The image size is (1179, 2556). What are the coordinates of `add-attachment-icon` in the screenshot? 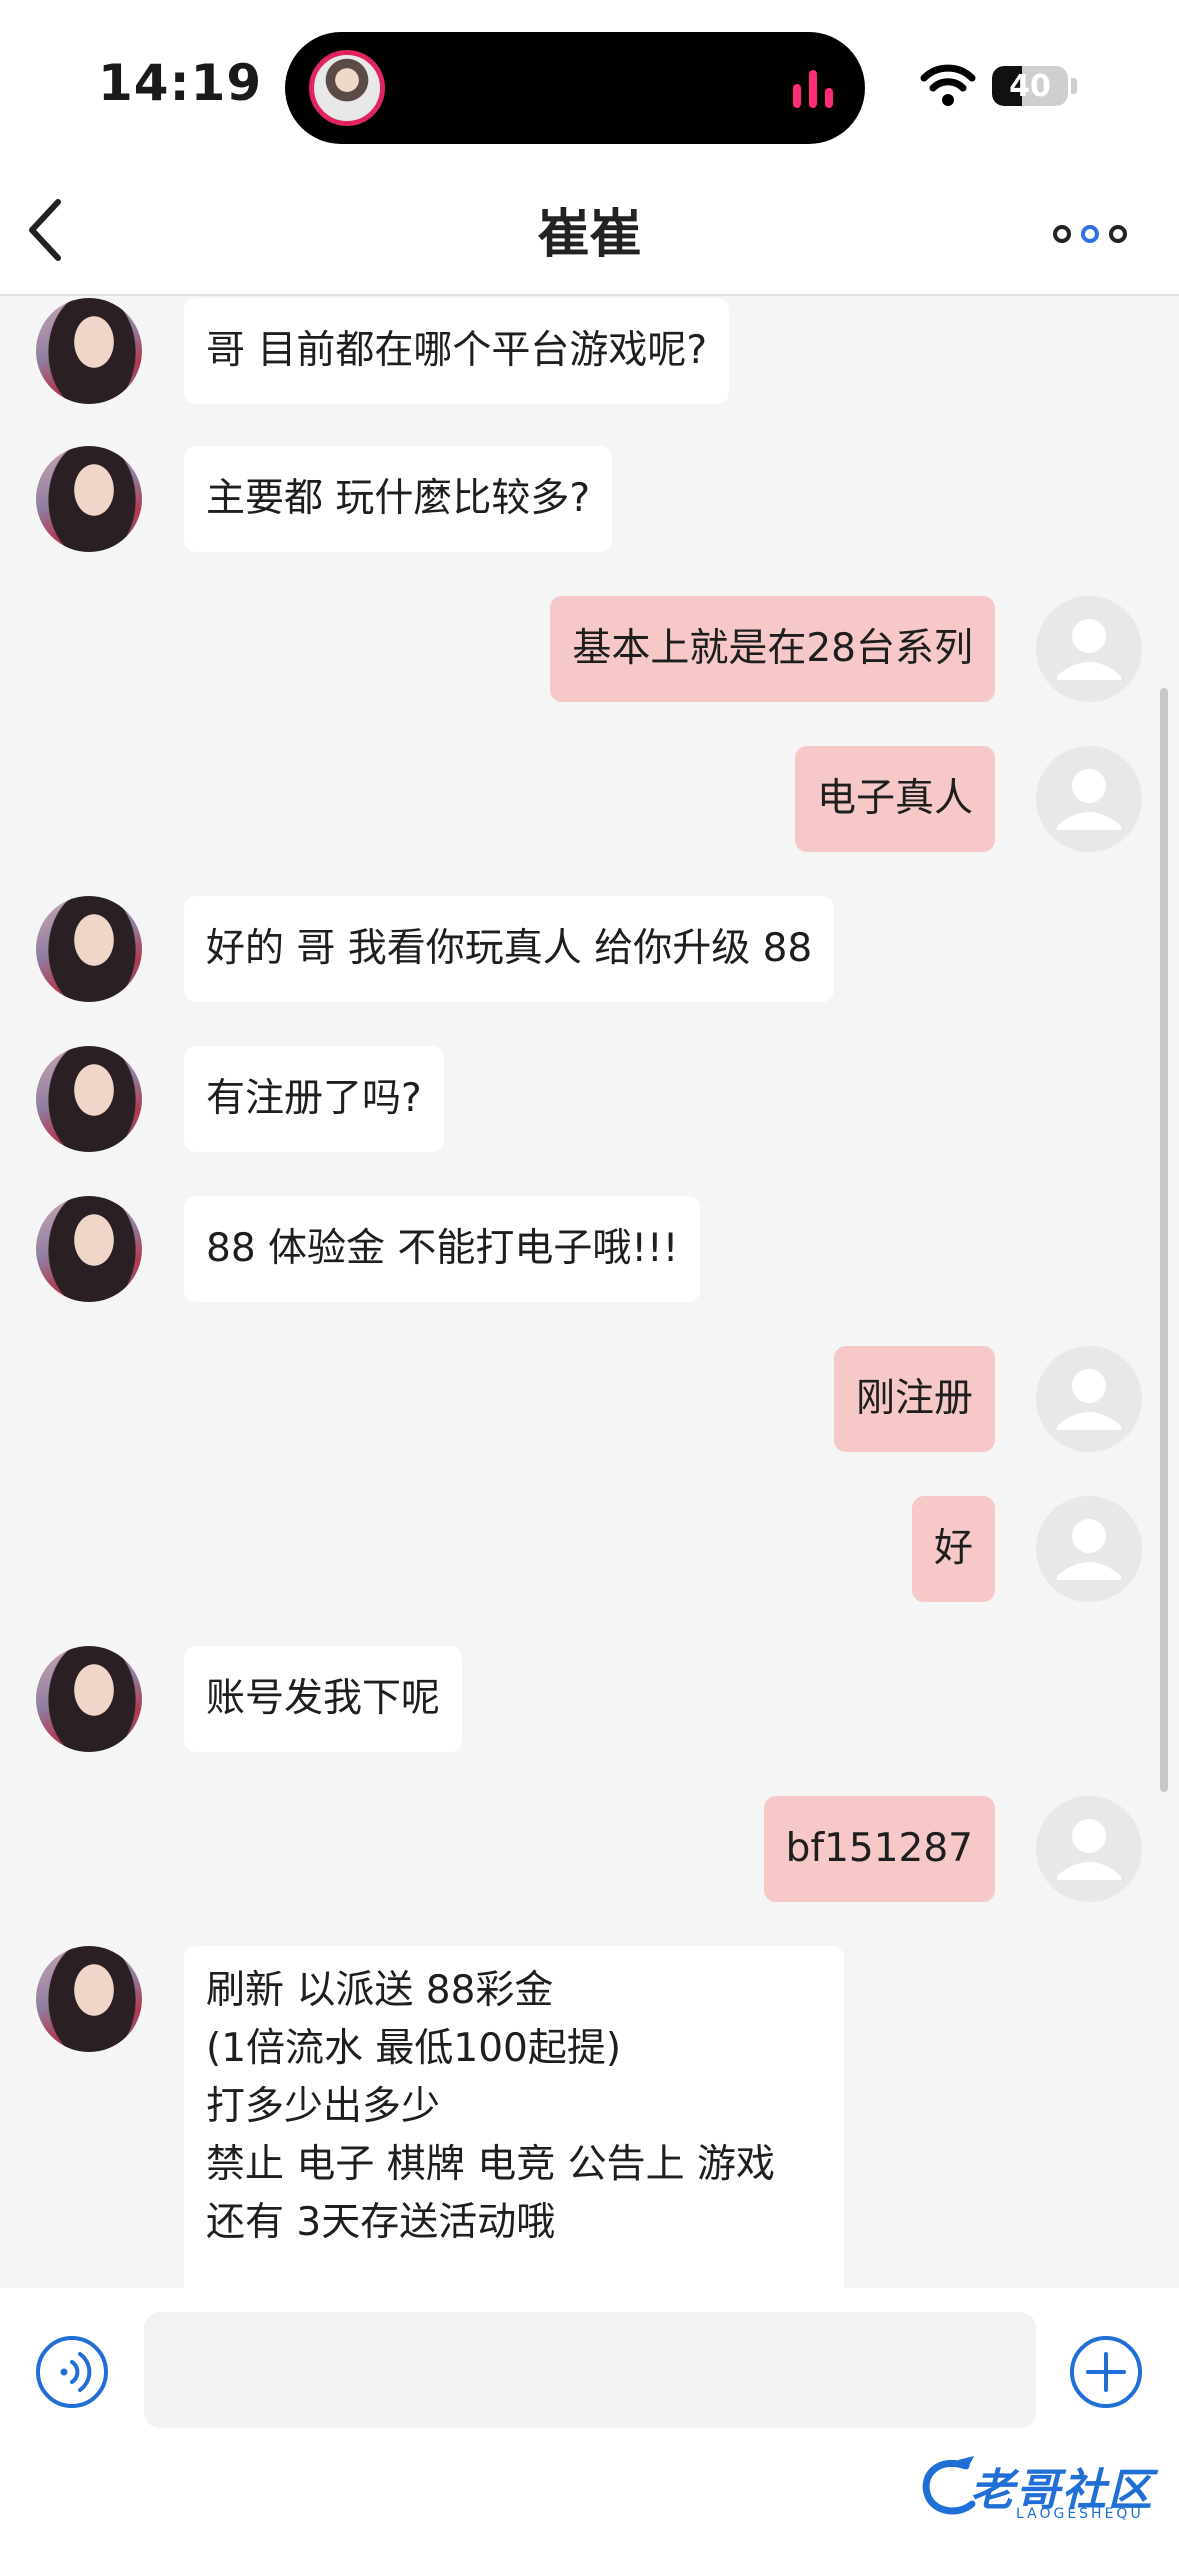 It's located at (1106, 2372).